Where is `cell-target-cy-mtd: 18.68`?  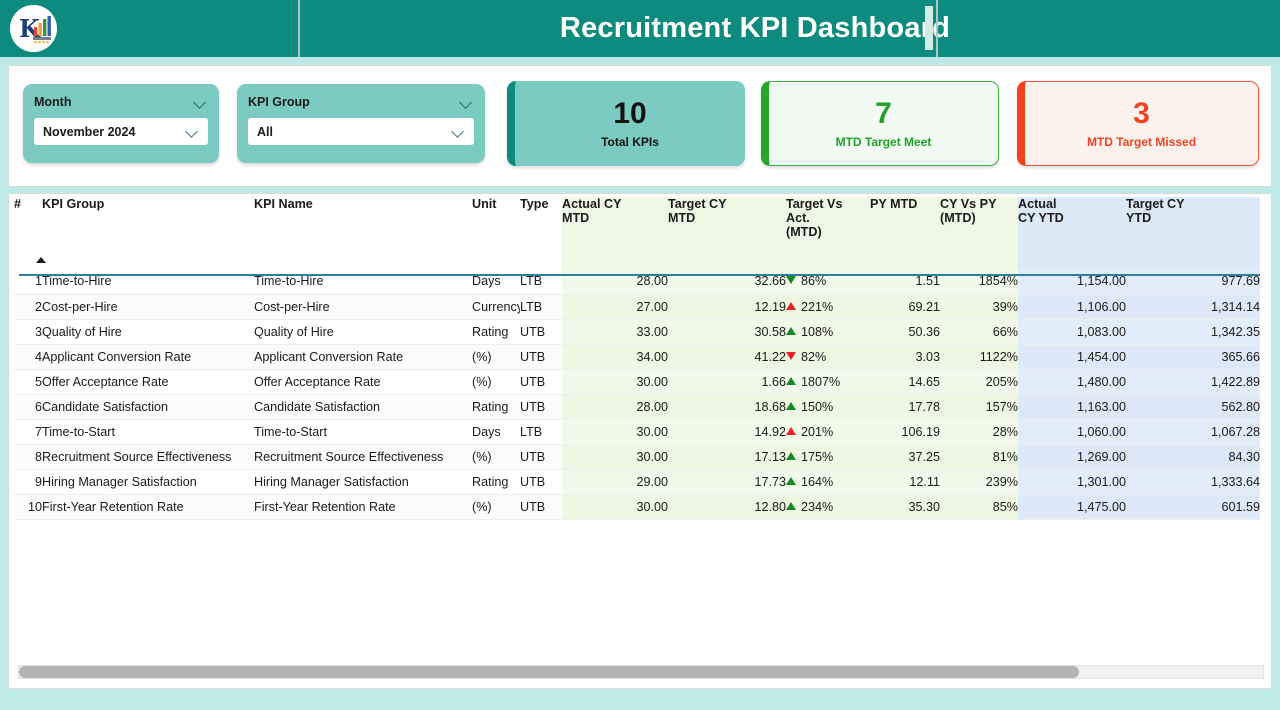 cell-target-cy-mtd: 18.68 is located at coordinates (727, 407).